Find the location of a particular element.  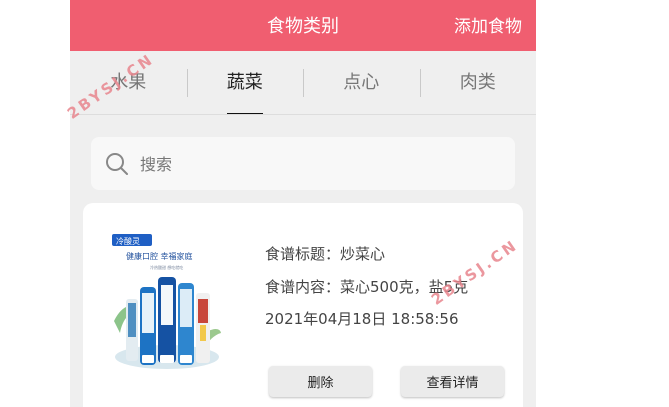

image-subtext: 冷热酸甜 想吃就吃 is located at coordinates (166, 267).